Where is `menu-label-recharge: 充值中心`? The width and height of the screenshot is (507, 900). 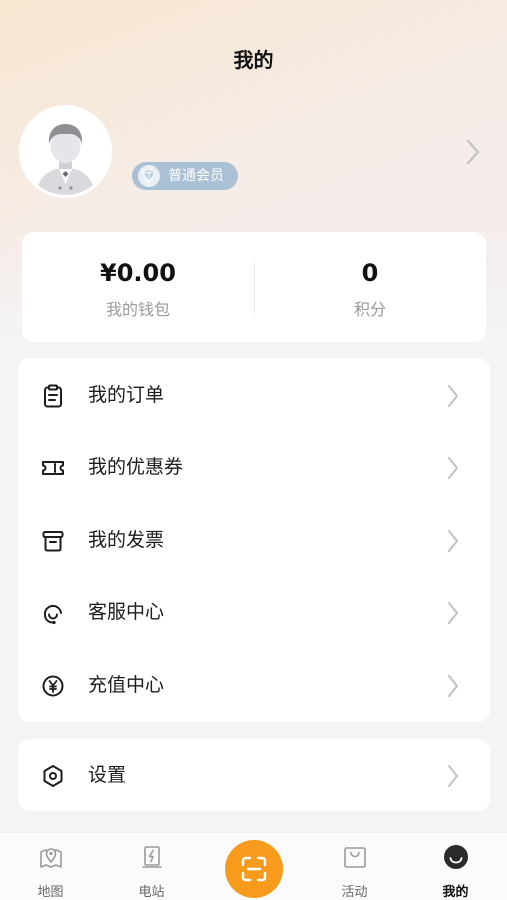
menu-label-recharge: 充值中心 is located at coordinates (126, 685).